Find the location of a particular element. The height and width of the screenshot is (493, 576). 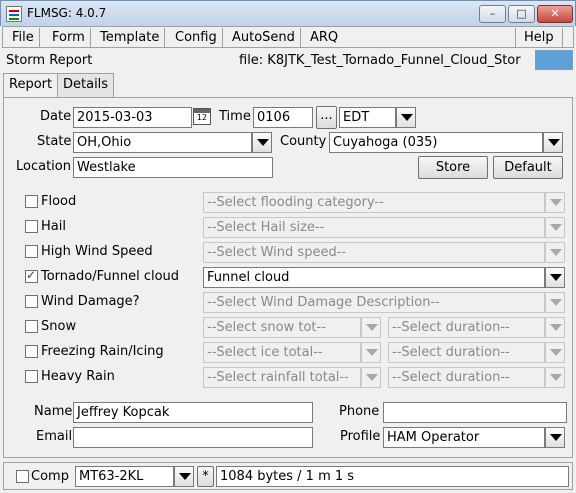

profile-label: Profile is located at coordinates (360, 436).